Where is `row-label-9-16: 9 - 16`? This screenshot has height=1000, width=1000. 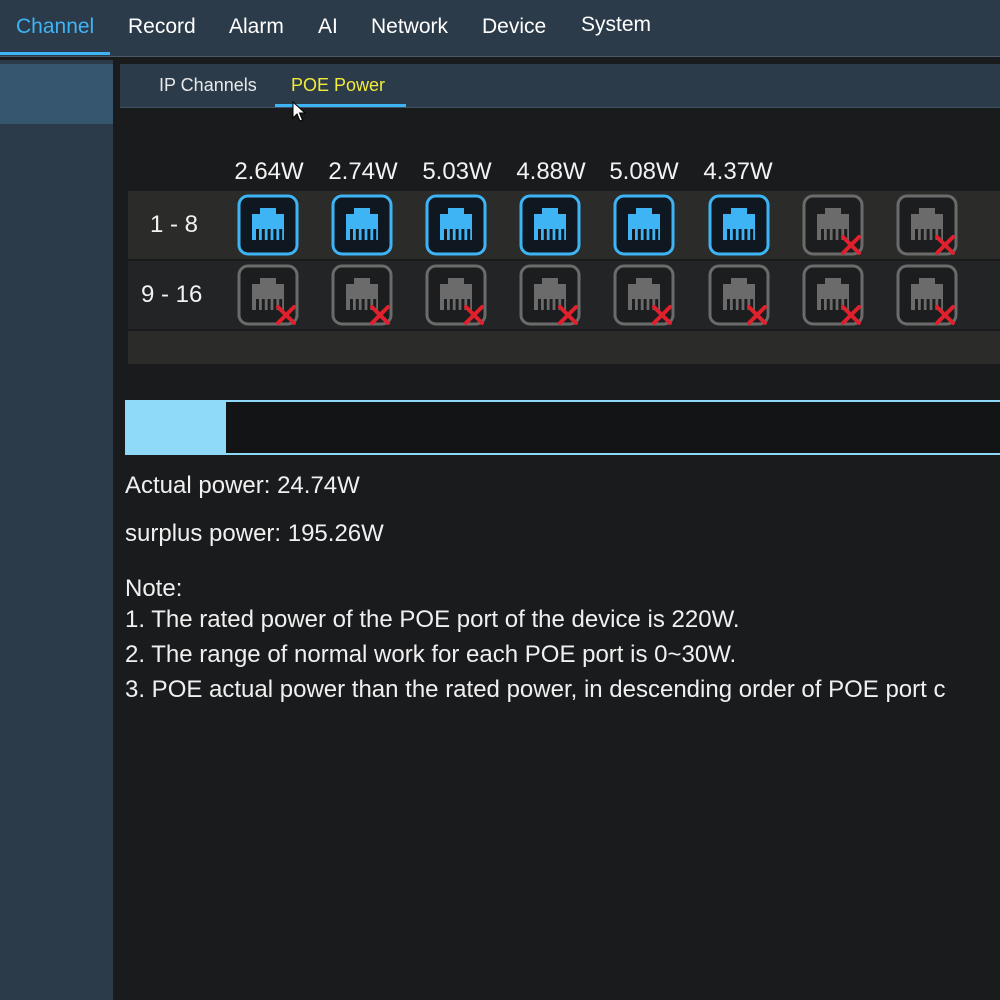
row-label-9-16: 9 - 16 is located at coordinates (172, 294).